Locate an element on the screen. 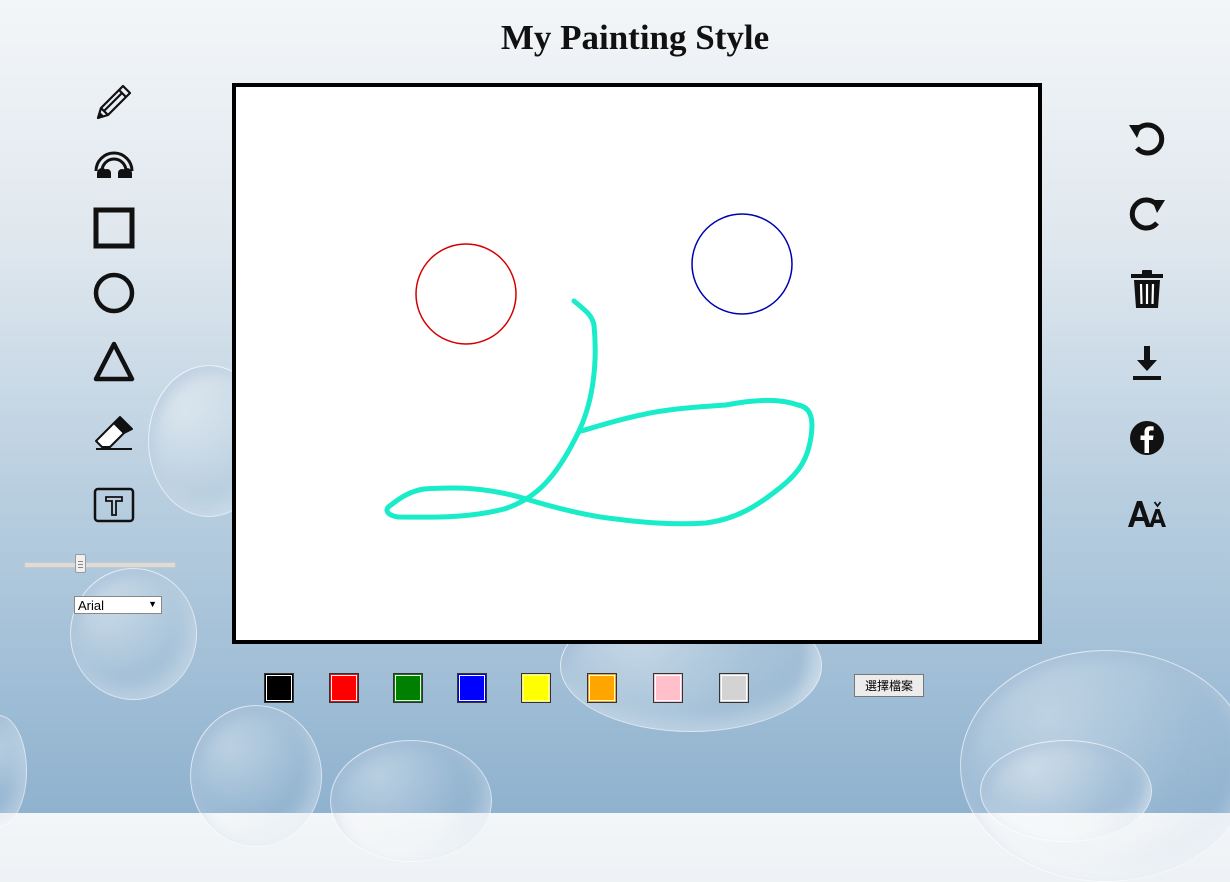 This screenshot has width=1230, height=882. canvas-stroke-freehand is located at coordinates (599, 412).